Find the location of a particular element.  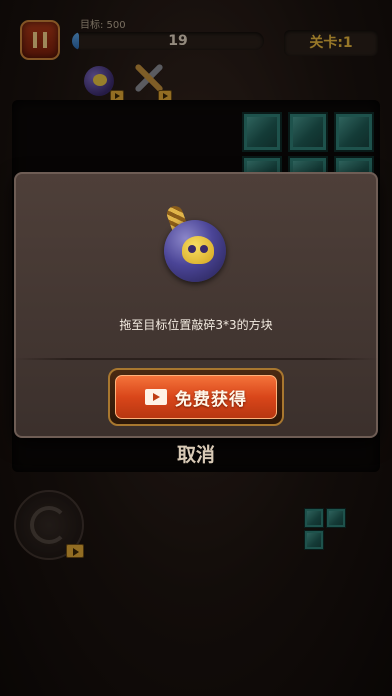

free-get-button: 免费获得 is located at coordinates (196, 397).